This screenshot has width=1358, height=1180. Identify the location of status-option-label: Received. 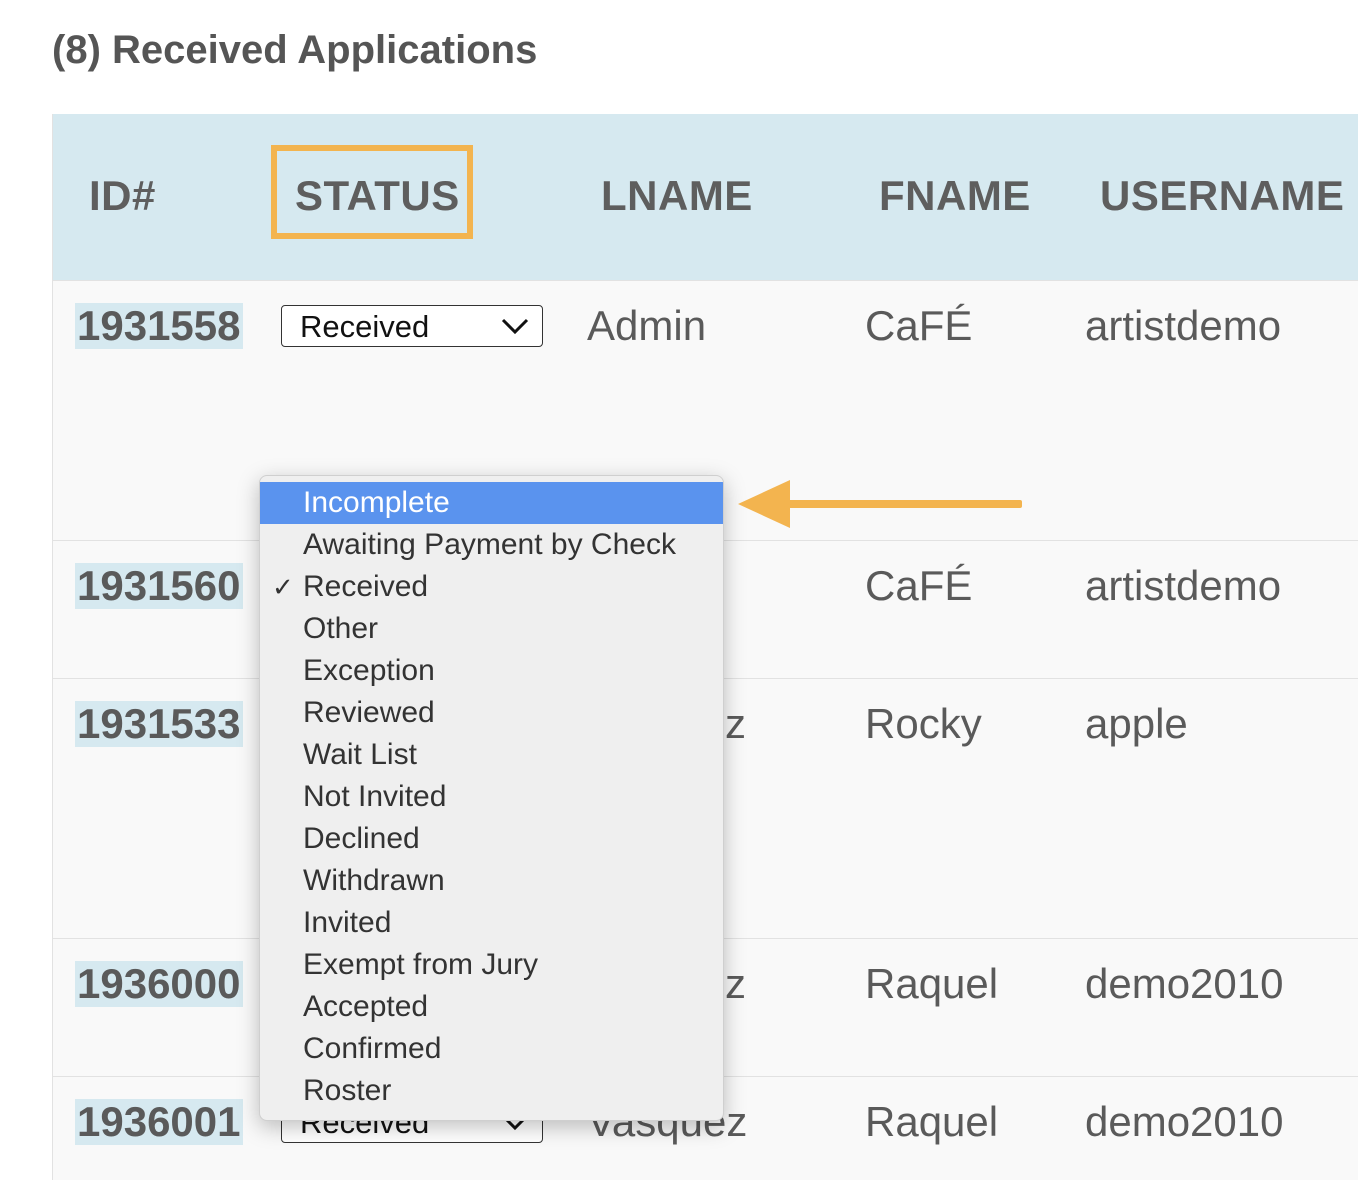
(366, 586).